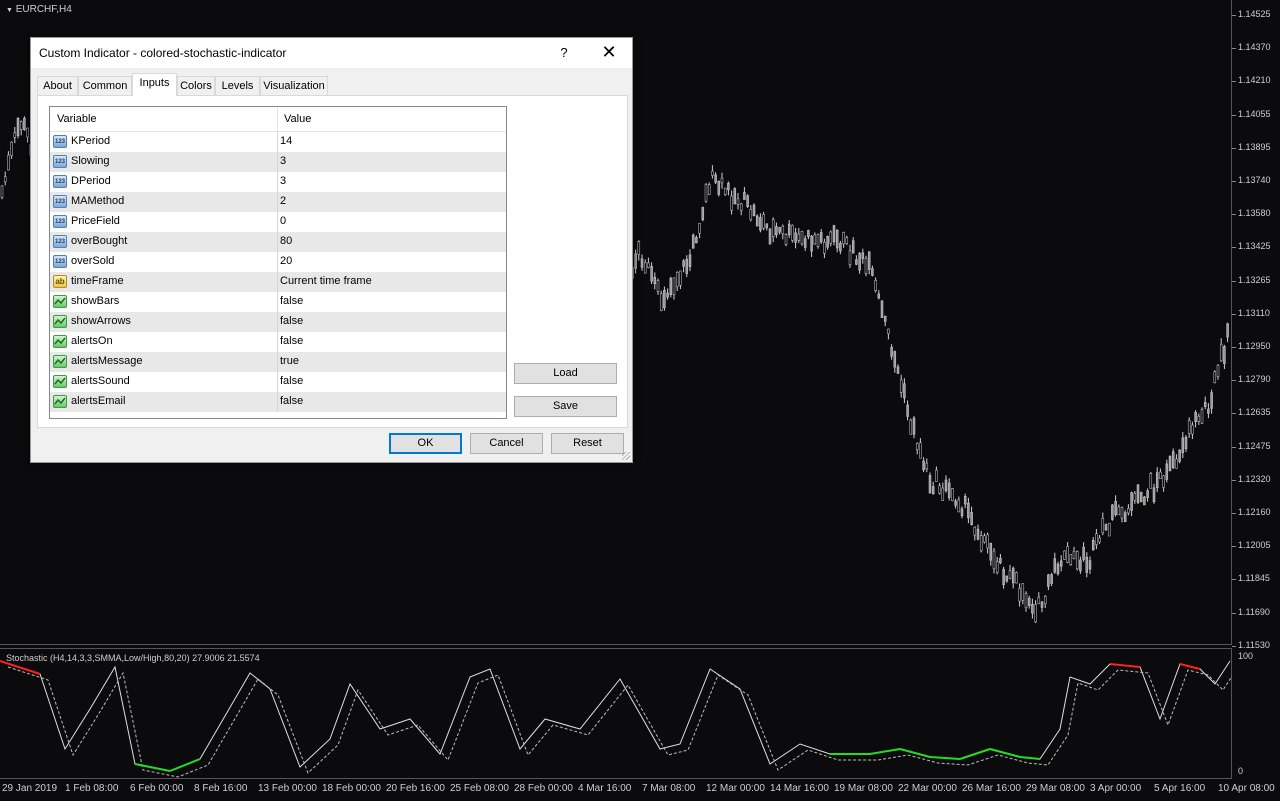 The height and width of the screenshot is (801, 1280). I want to click on load-button: Load, so click(565, 373).